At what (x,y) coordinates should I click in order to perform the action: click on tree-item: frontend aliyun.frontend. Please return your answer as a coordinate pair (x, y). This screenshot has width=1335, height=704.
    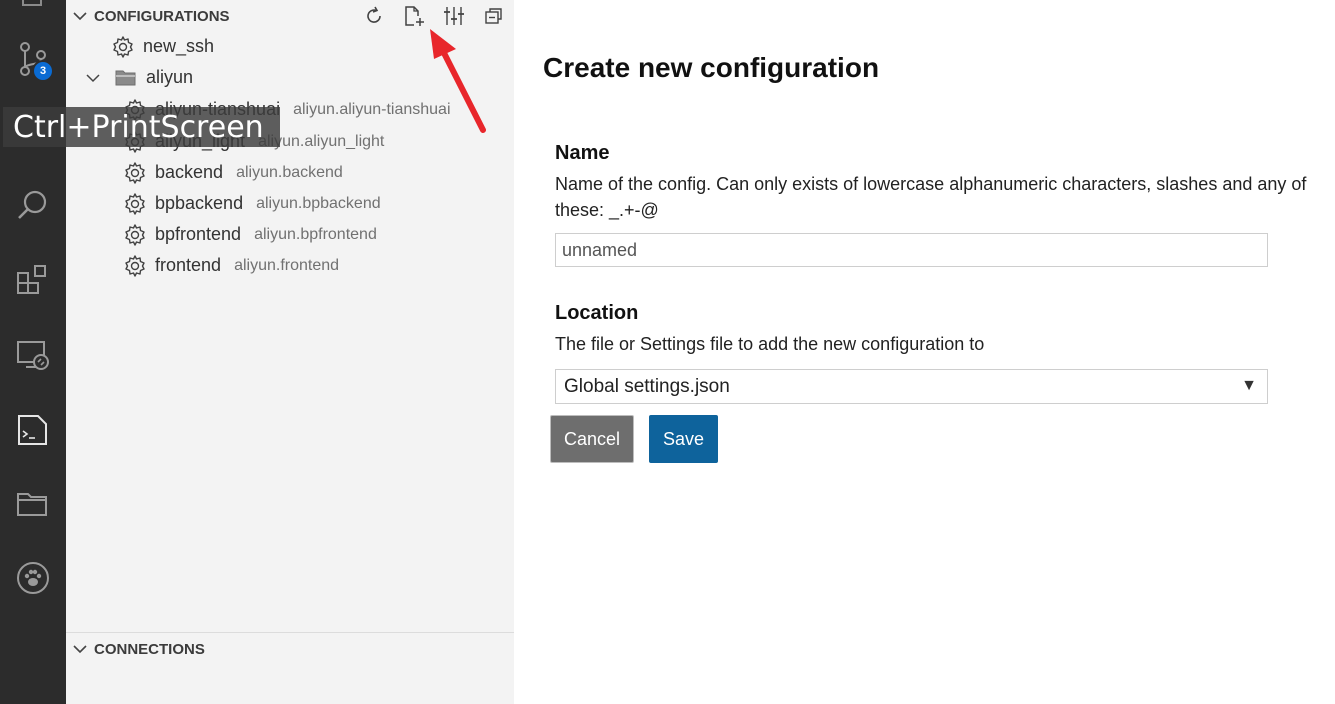
    Looking at the image, I should click on (231, 265).